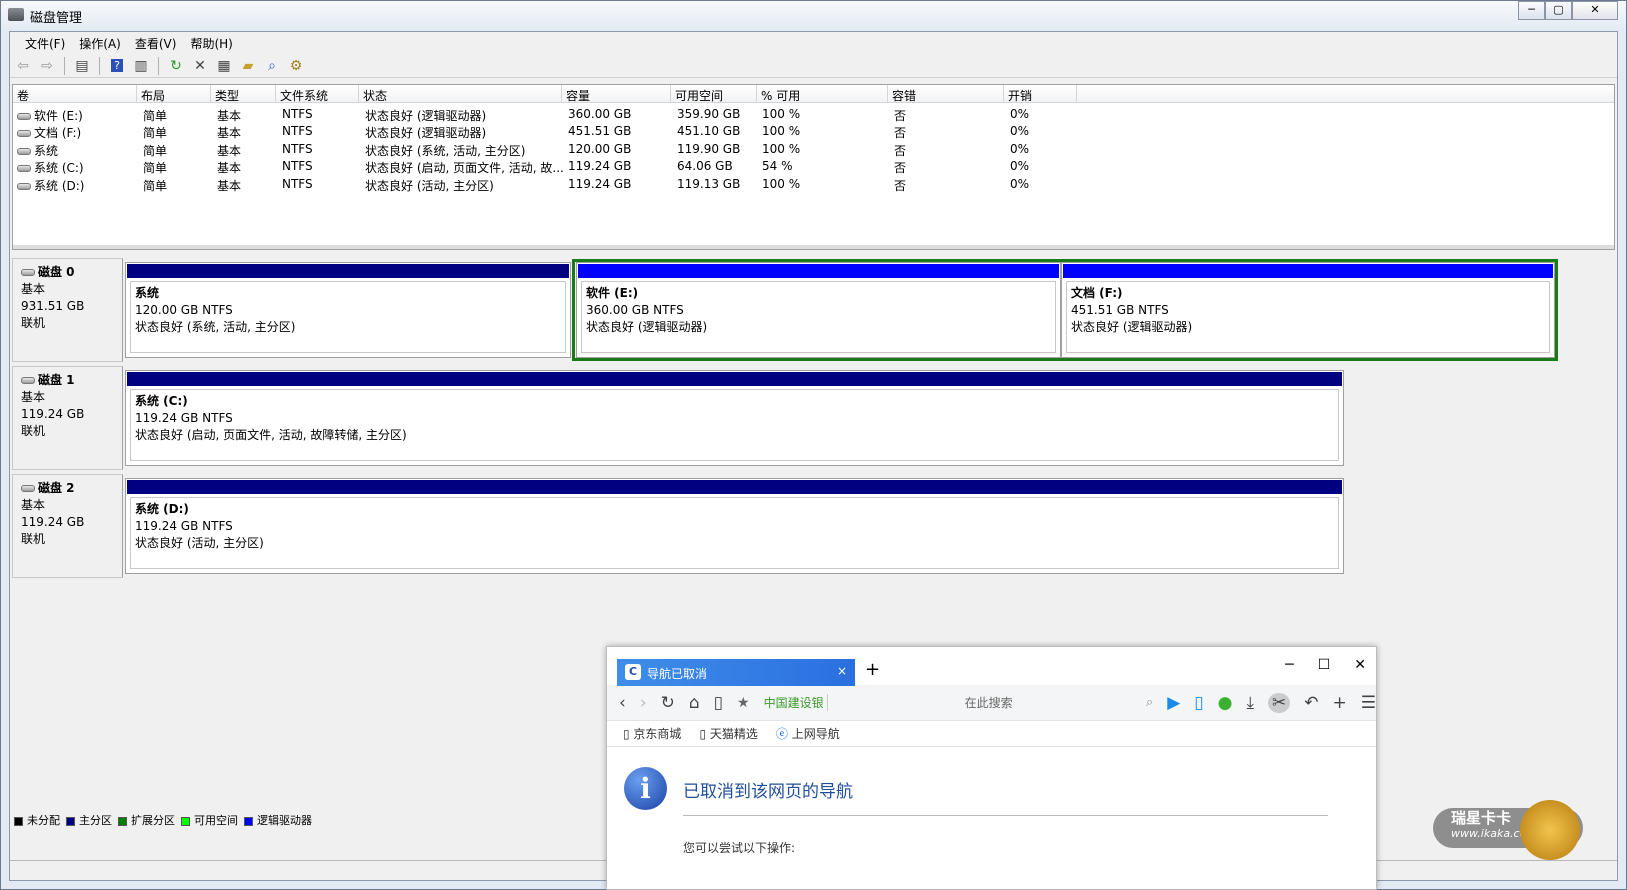 This screenshot has height=890, width=1627. What do you see at coordinates (82, 66) in the screenshot?
I see `console-tree-icon: ▤` at bounding box center [82, 66].